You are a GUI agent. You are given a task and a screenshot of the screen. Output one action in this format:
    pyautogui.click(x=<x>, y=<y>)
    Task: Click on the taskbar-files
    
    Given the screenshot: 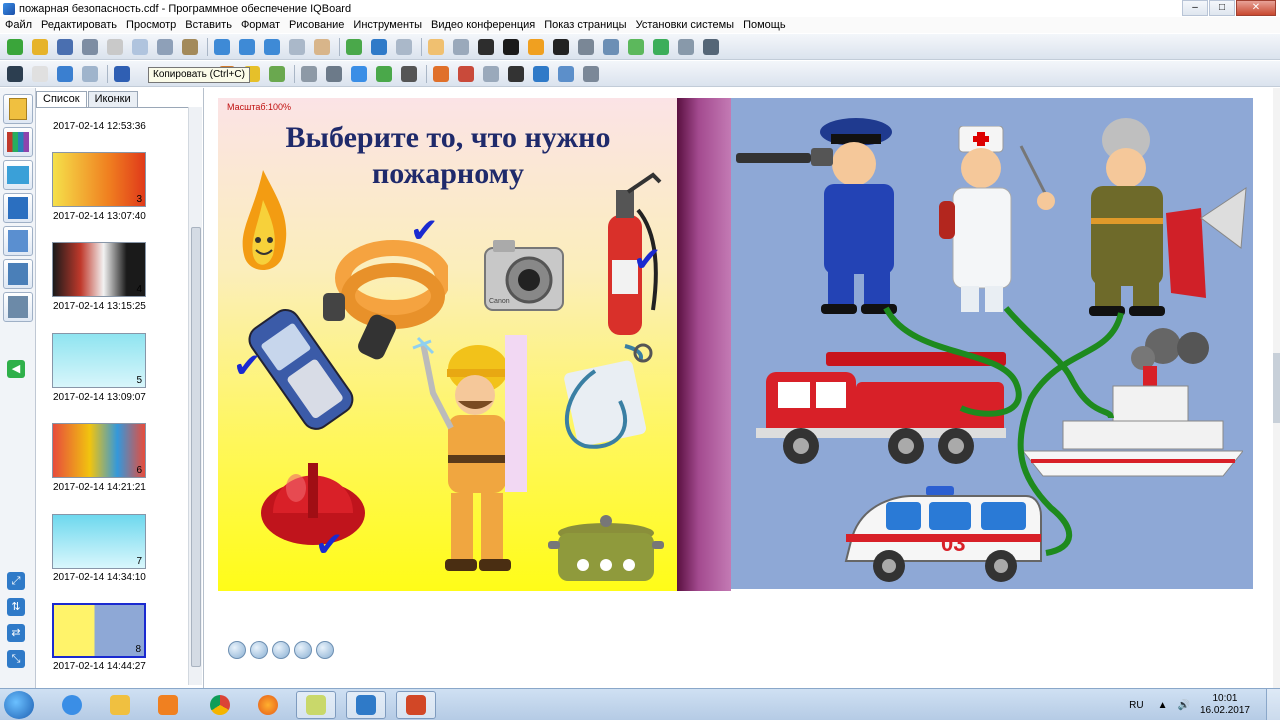 What is the action you would take?
    pyautogui.click(x=316, y=705)
    